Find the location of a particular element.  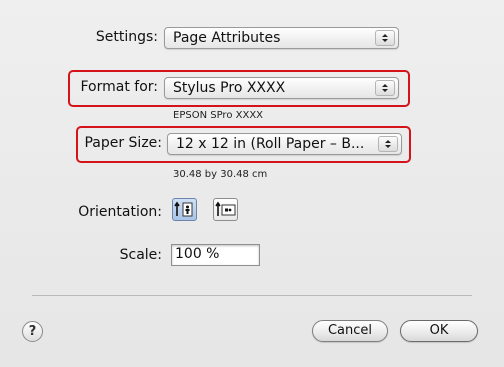

orientation-landscape-button is located at coordinates (225, 209).